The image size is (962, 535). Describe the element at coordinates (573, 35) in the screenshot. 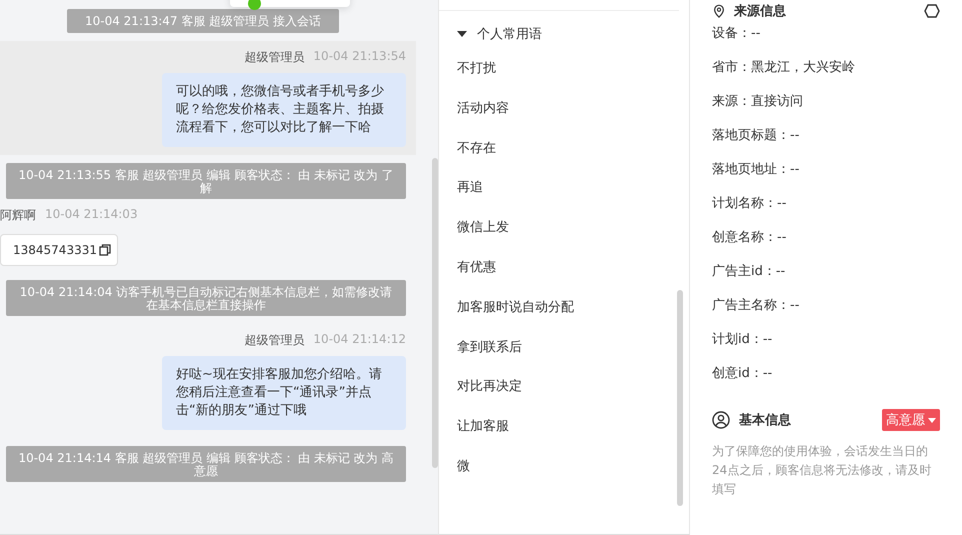

I see `group-header: 个人常用语` at that location.